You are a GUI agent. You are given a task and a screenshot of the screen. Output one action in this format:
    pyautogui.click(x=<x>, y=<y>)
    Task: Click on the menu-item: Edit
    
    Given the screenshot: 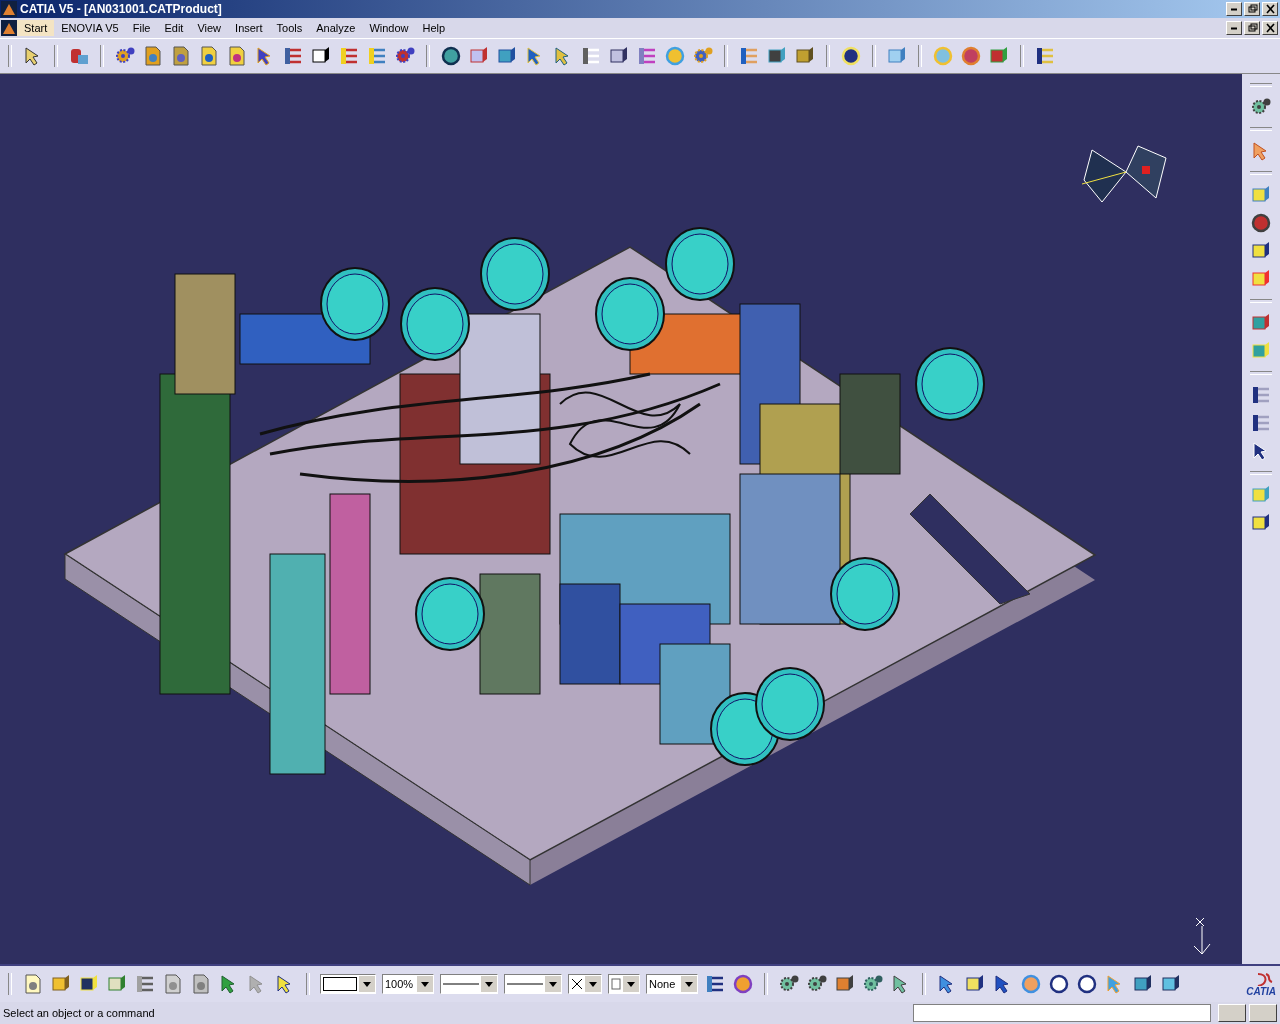 What is the action you would take?
    pyautogui.click(x=174, y=28)
    